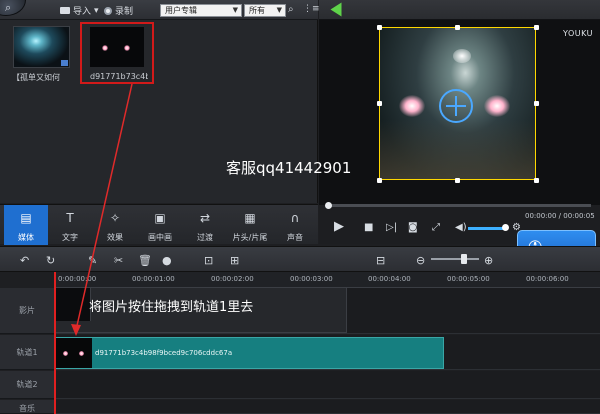  What do you see at coordinates (455, 259) in the screenshot?
I see `zoom-slider` at bounding box center [455, 259].